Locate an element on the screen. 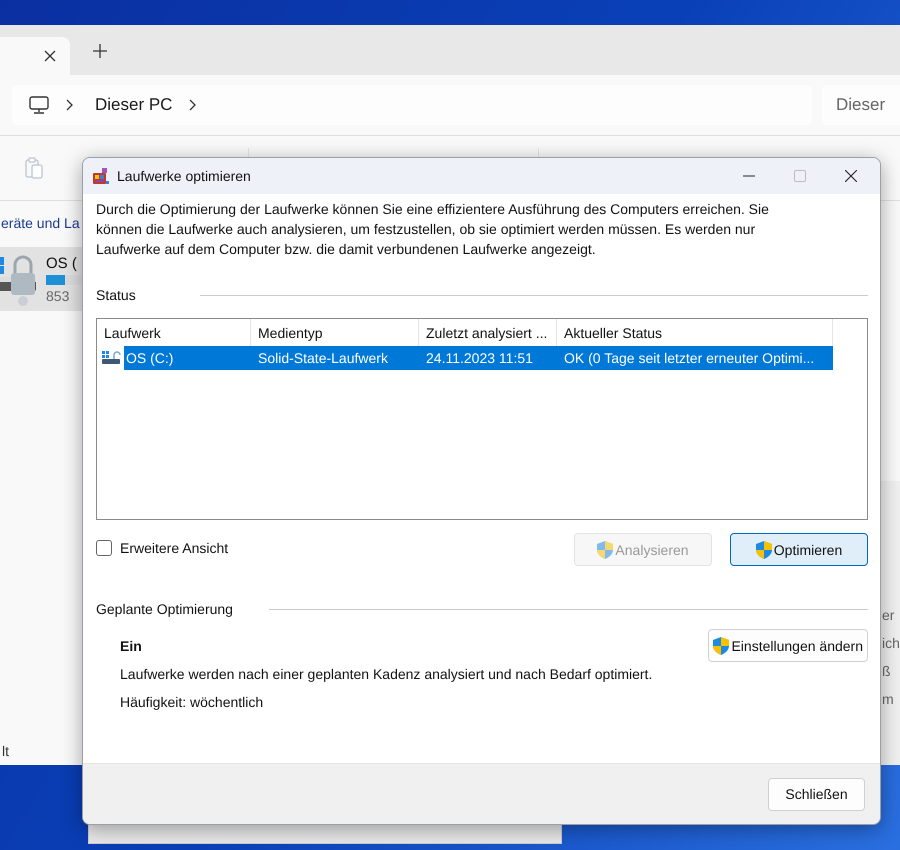 This screenshot has width=900, height=850. drive-icon is located at coordinates (112, 358).